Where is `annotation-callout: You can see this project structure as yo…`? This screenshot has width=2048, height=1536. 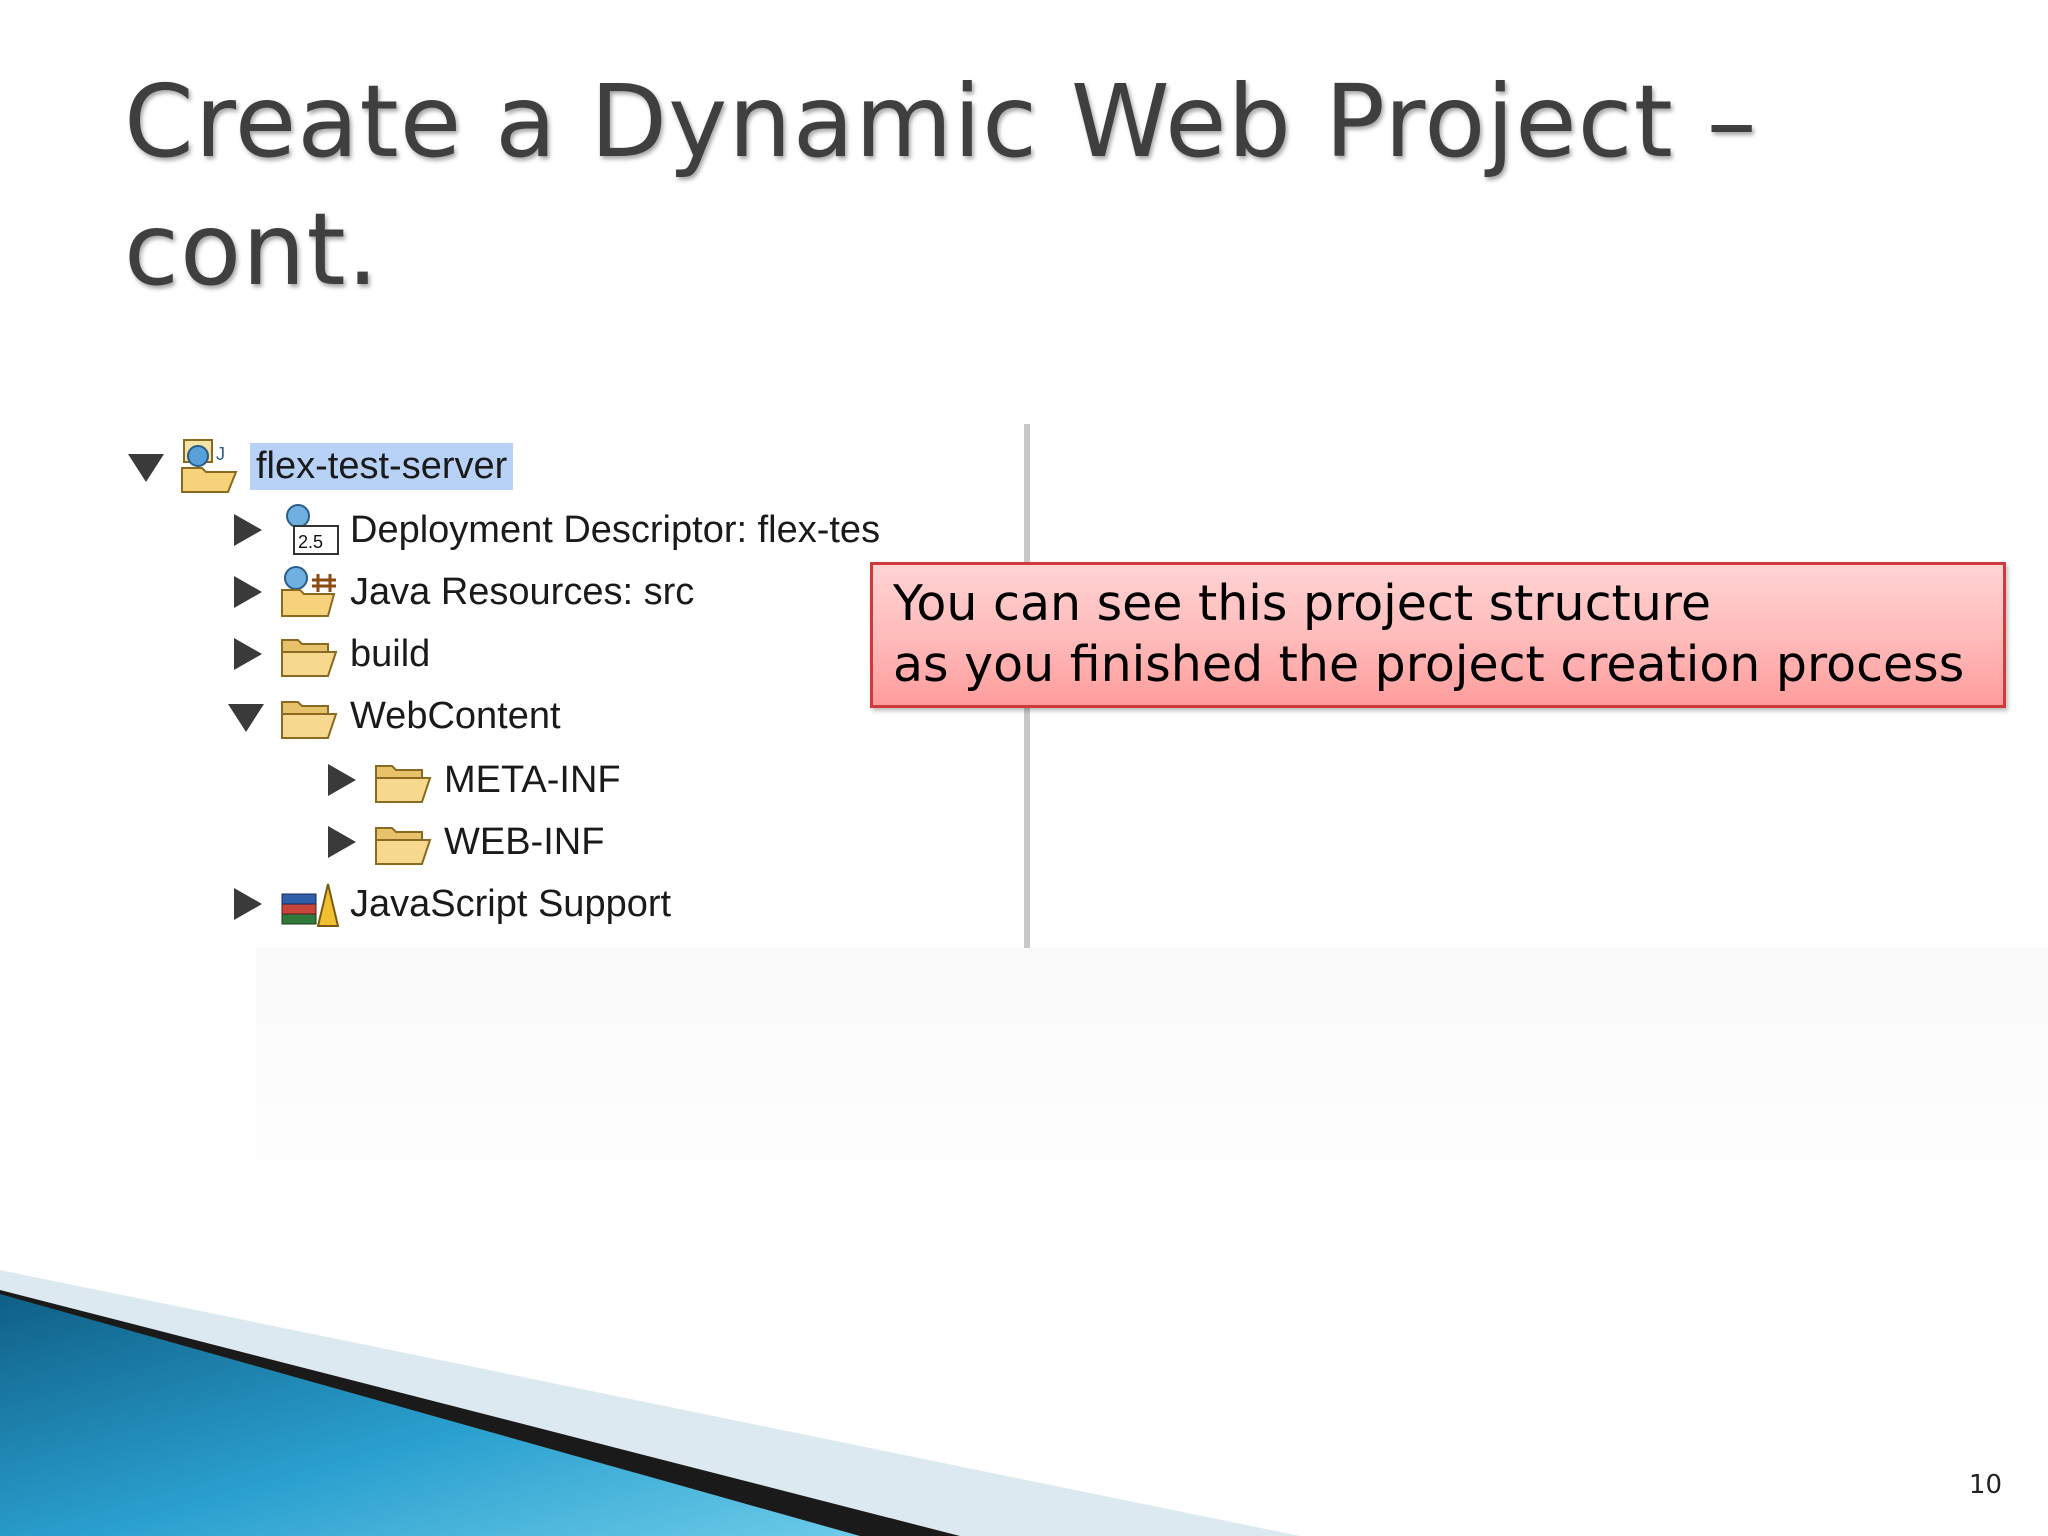
annotation-callout: You can see this project structure as yo… is located at coordinates (1438, 635).